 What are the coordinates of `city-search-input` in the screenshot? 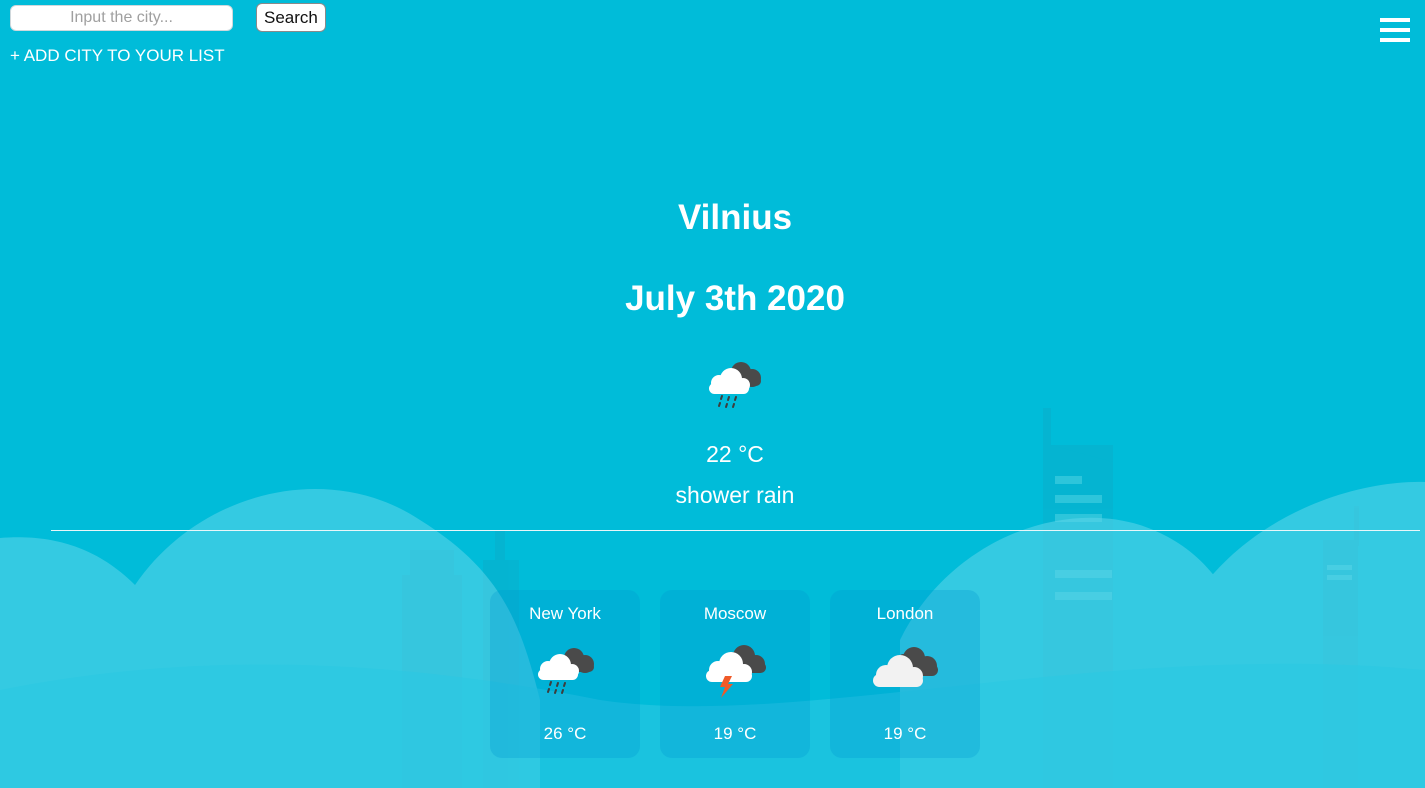 It's located at (121, 17).